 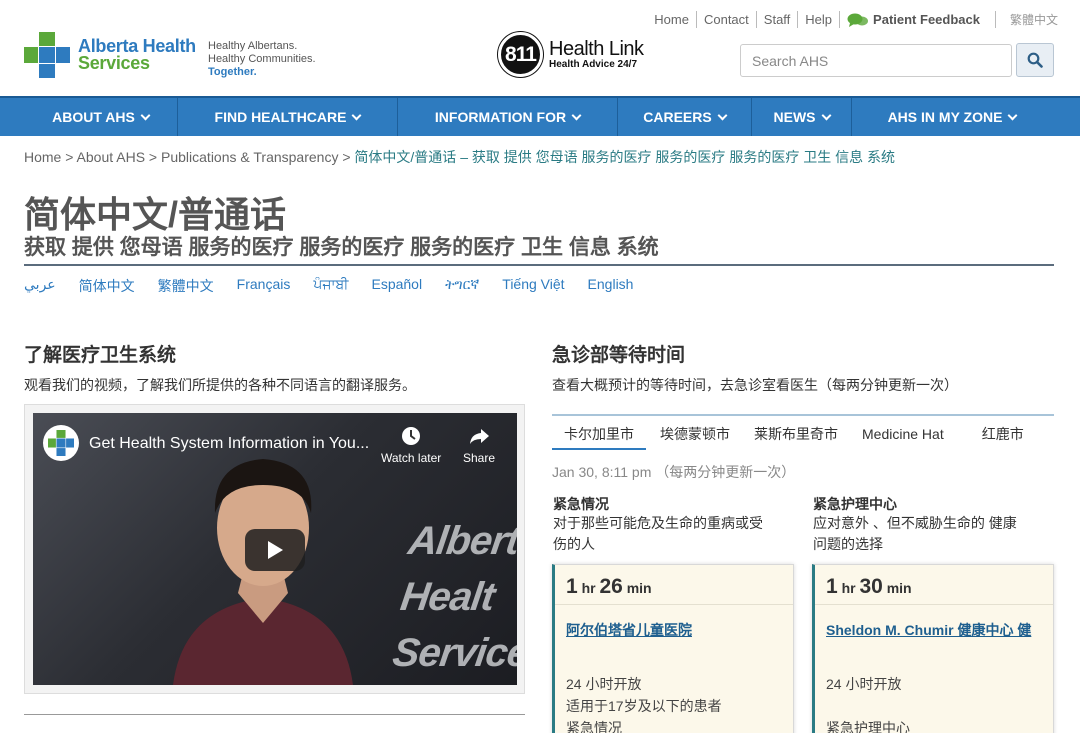 I want to click on patient-feedback-link: Patient Feedback, so click(x=913, y=19).